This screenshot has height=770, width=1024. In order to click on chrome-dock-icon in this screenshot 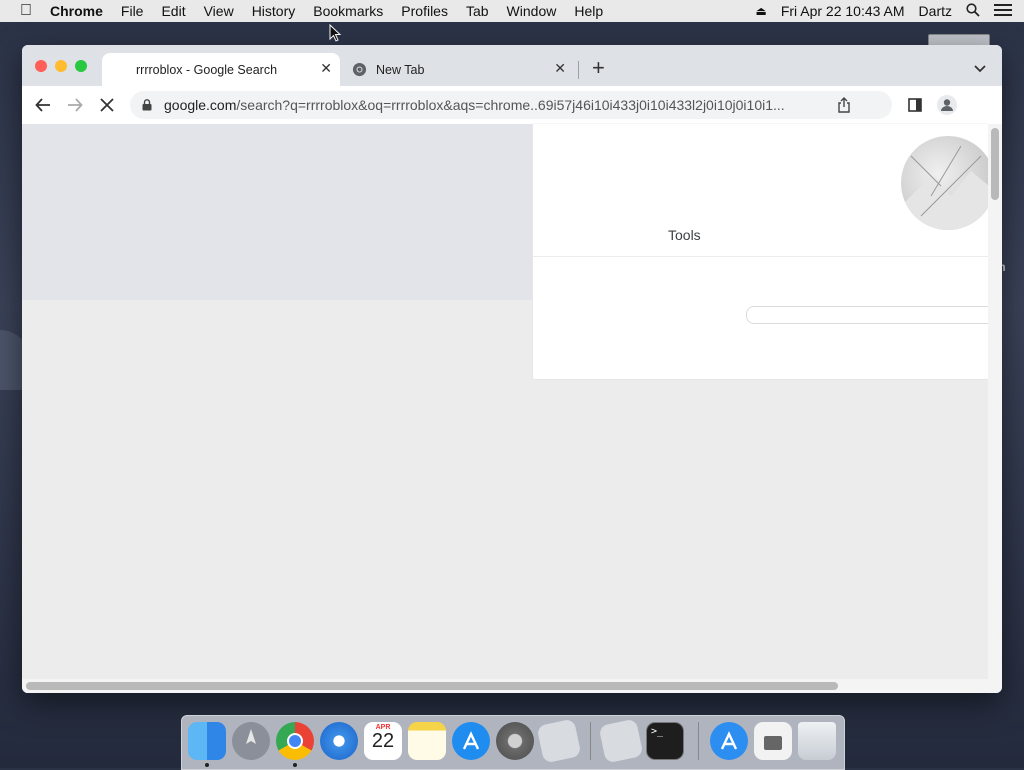, I will do `click(295, 741)`.